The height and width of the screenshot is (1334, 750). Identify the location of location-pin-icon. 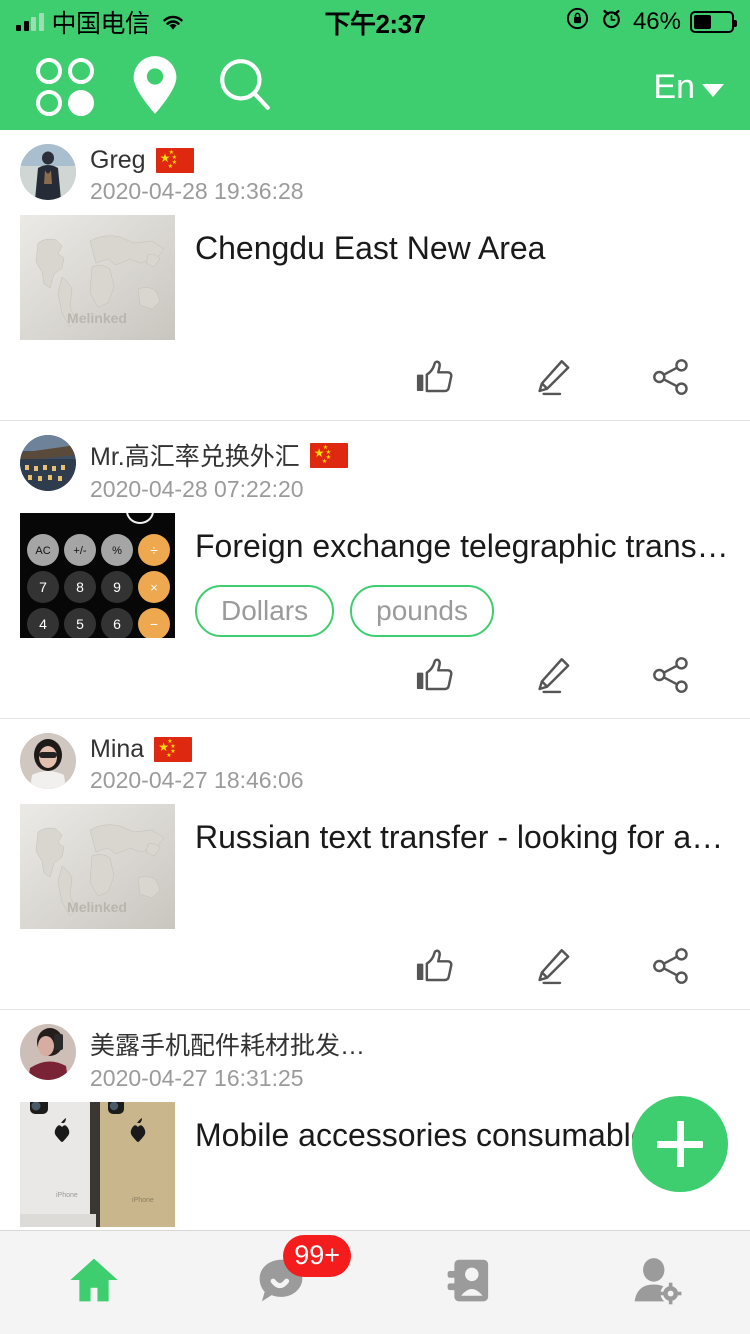
(155, 87).